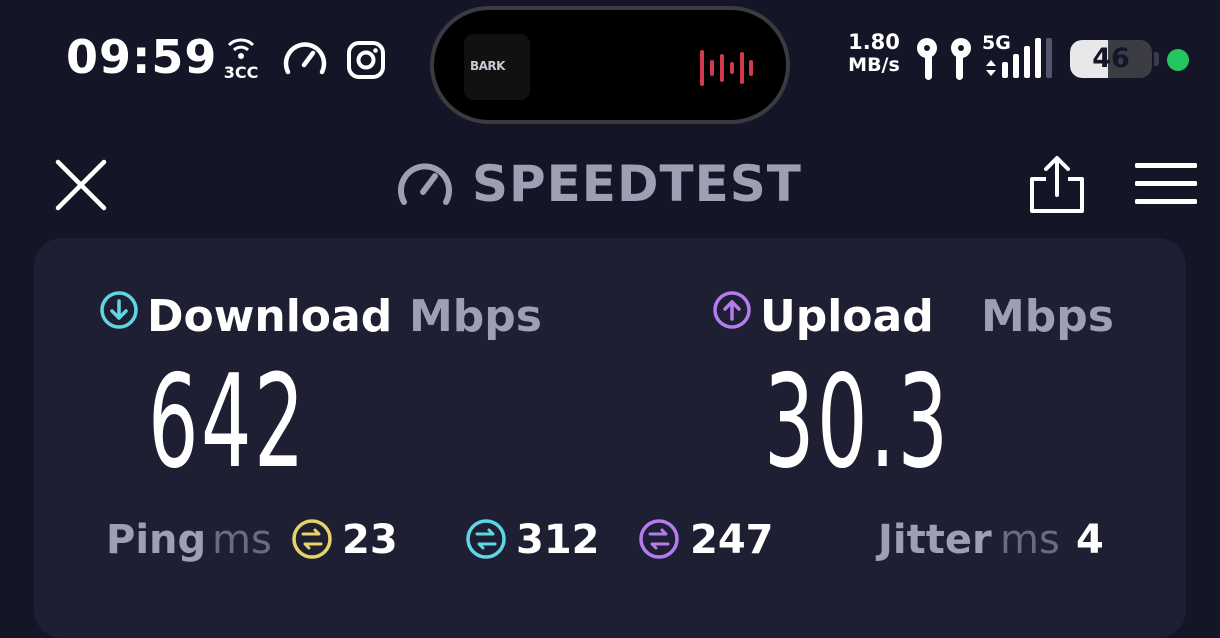 The image size is (1220, 638). I want to click on download-arrow-icon, so click(119, 310).